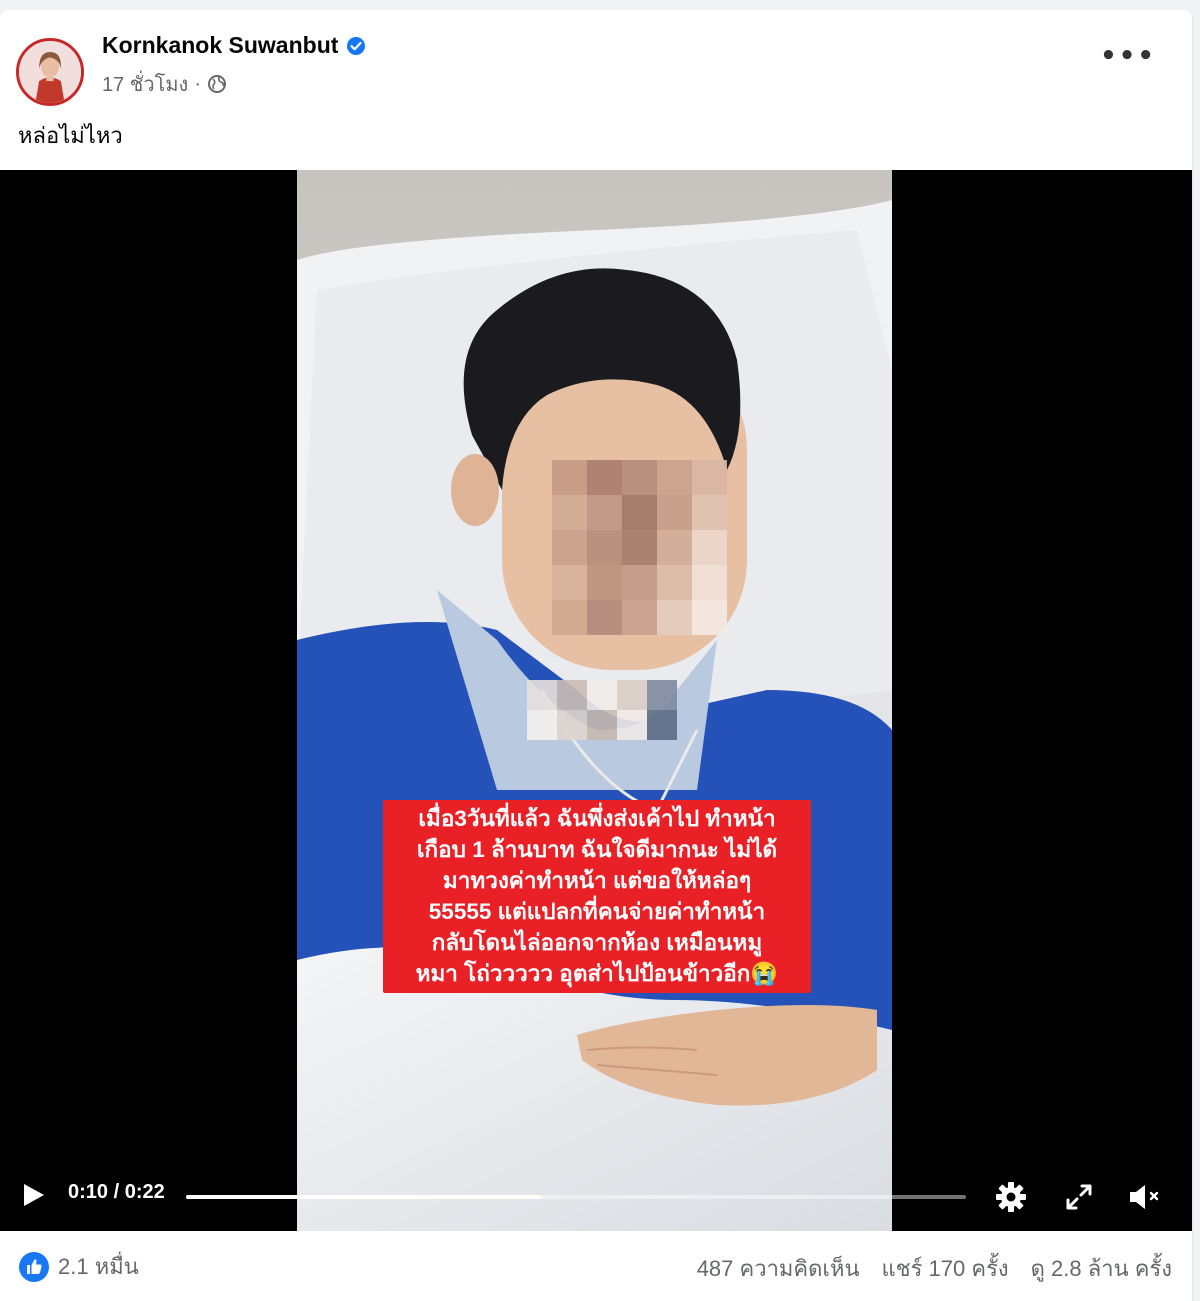  Describe the element at coordinates (597, 880) in the screenshot. I see `caption-line: มาทวงค่าทำหน้า แต่ขอให้หล่อๆ` at that location.